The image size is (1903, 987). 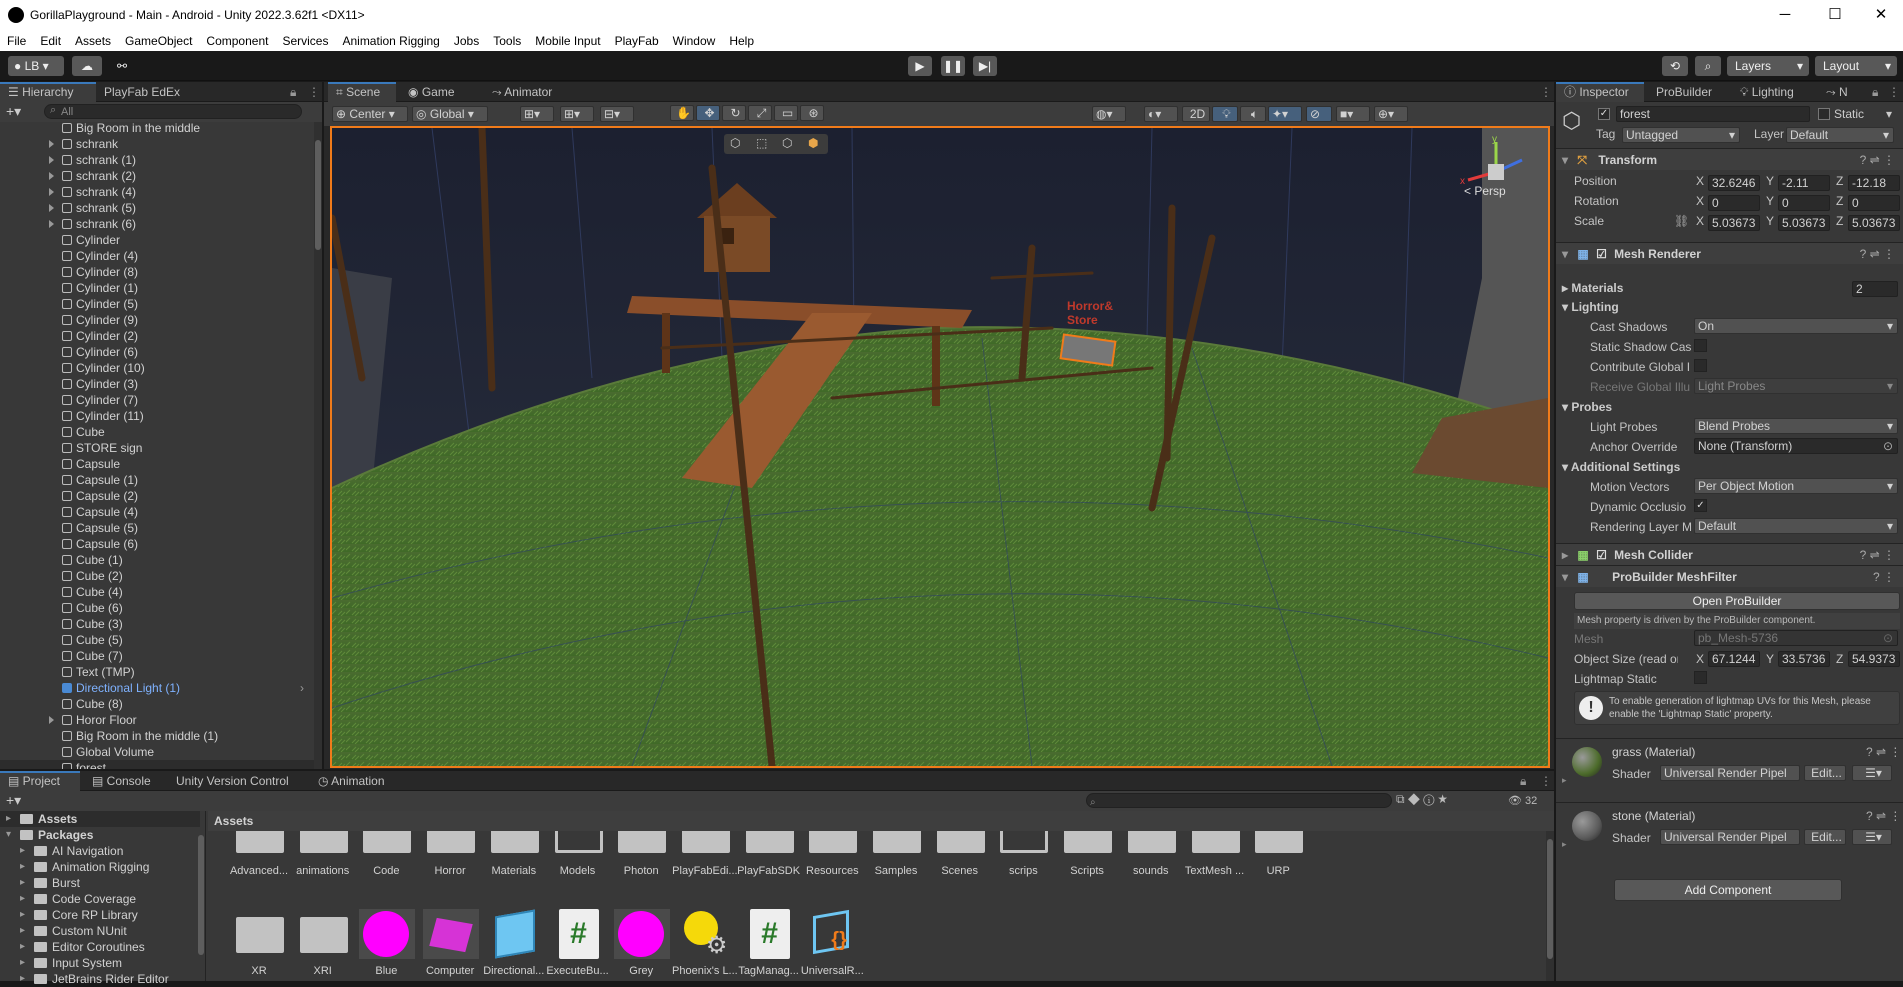 What do you see at coordinates (157, 160) in the screenshot?
I see `hierarchy-item: schrank (1)` at bounding box center [157, 160].